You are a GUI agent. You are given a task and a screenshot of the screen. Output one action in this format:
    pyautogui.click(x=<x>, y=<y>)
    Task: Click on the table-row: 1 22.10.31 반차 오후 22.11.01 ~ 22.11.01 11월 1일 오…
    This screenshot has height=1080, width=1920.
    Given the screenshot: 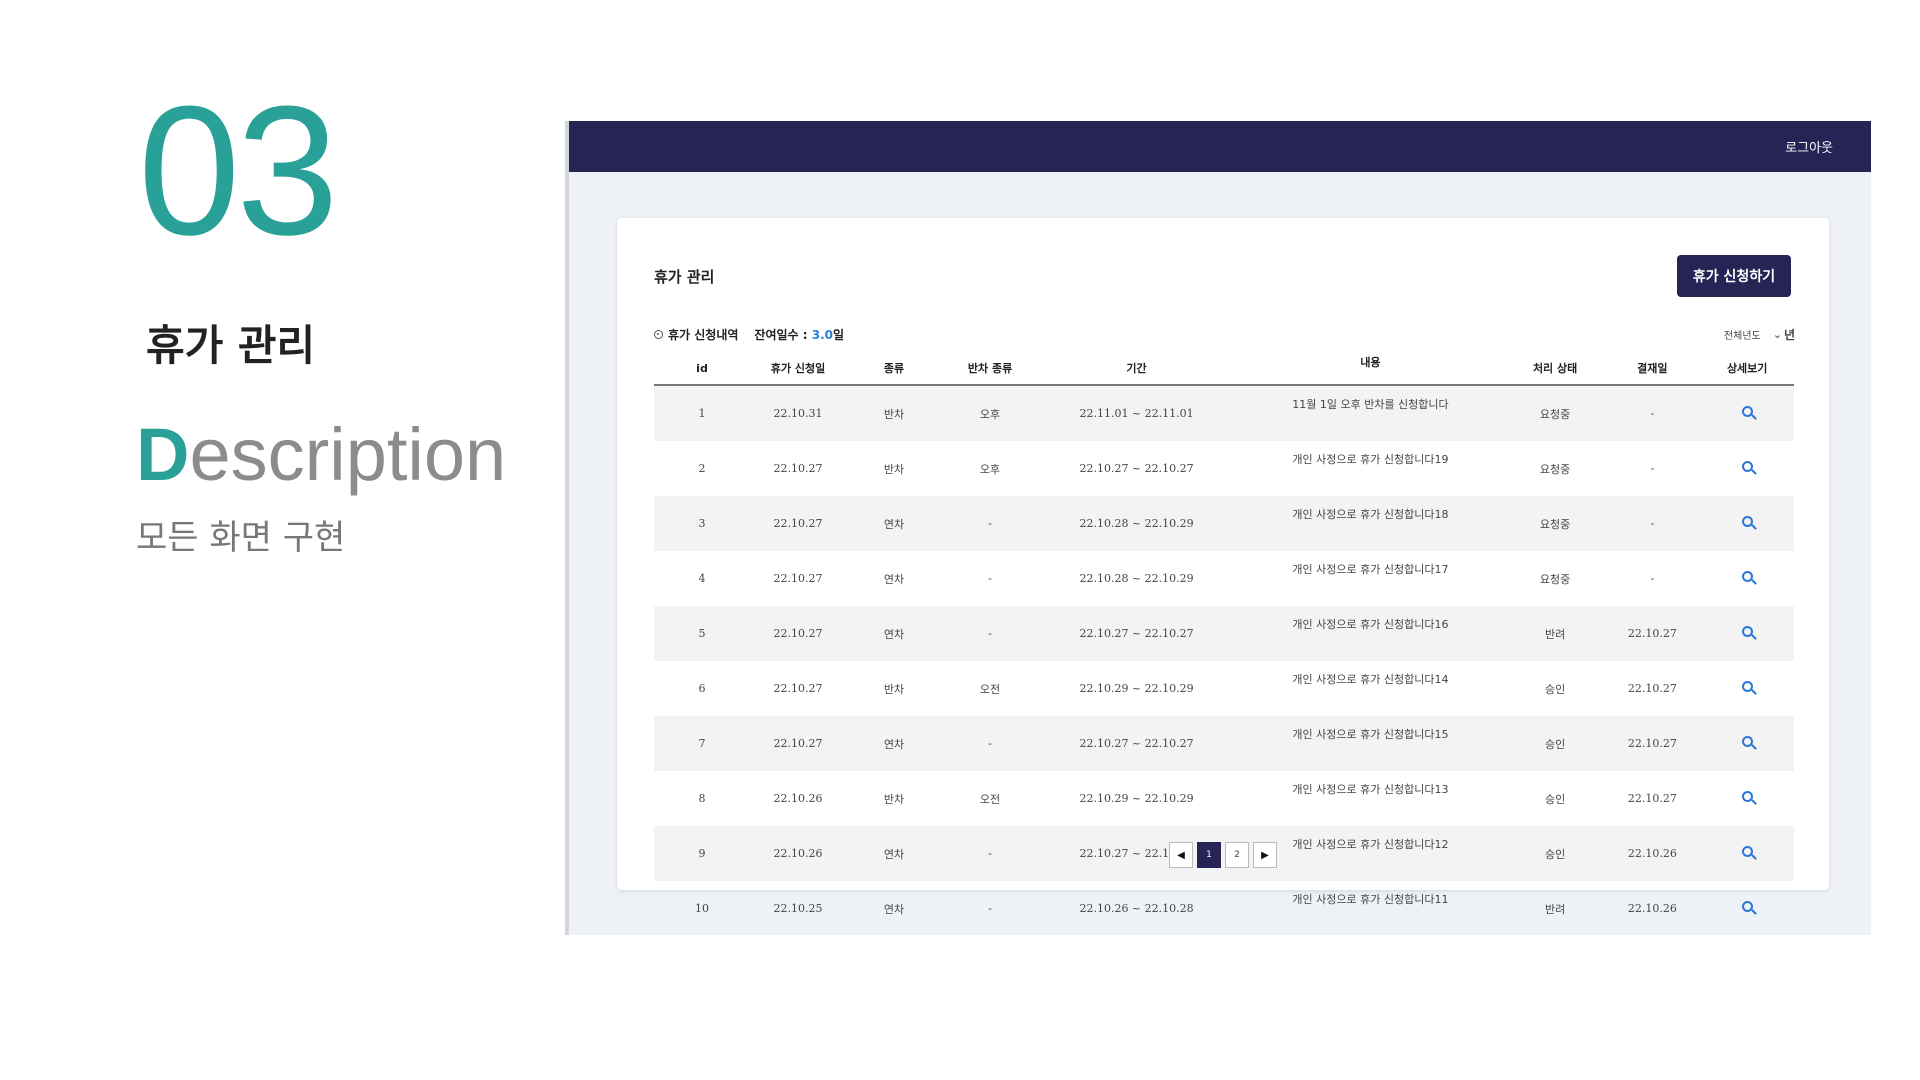 What is the action you would take?
    pyautogui.click(x=1224, y=413)
    